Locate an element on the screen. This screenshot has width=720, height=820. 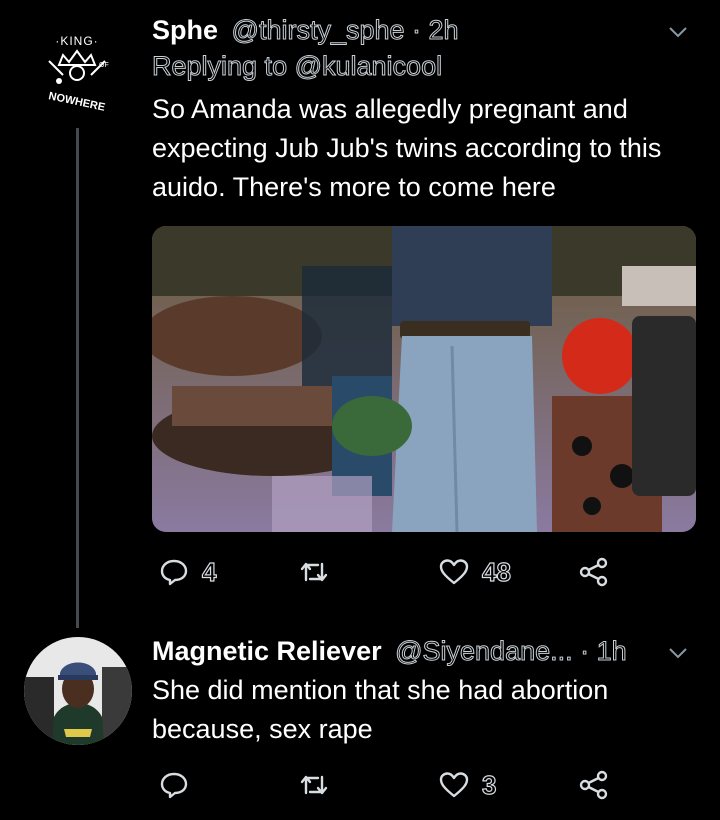
timestamp: 2h is located at coordinates (443, 30).